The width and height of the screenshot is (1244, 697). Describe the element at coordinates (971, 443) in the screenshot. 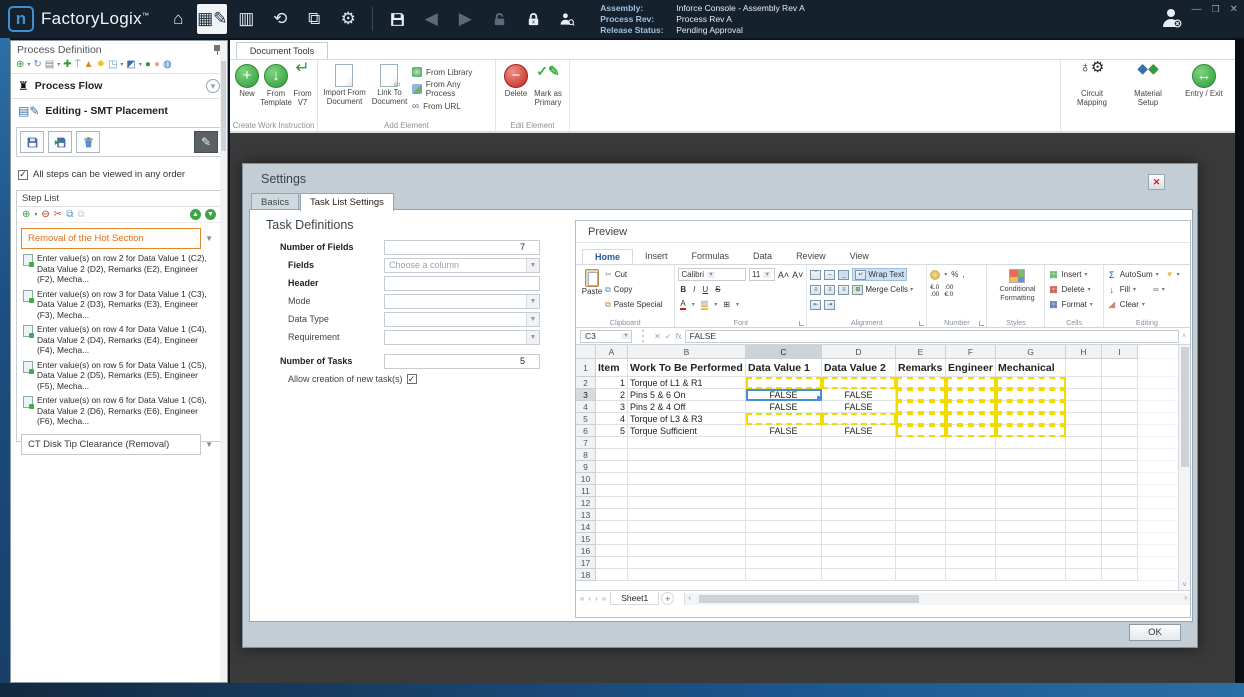

I see `grid-cell-F7` at that location.